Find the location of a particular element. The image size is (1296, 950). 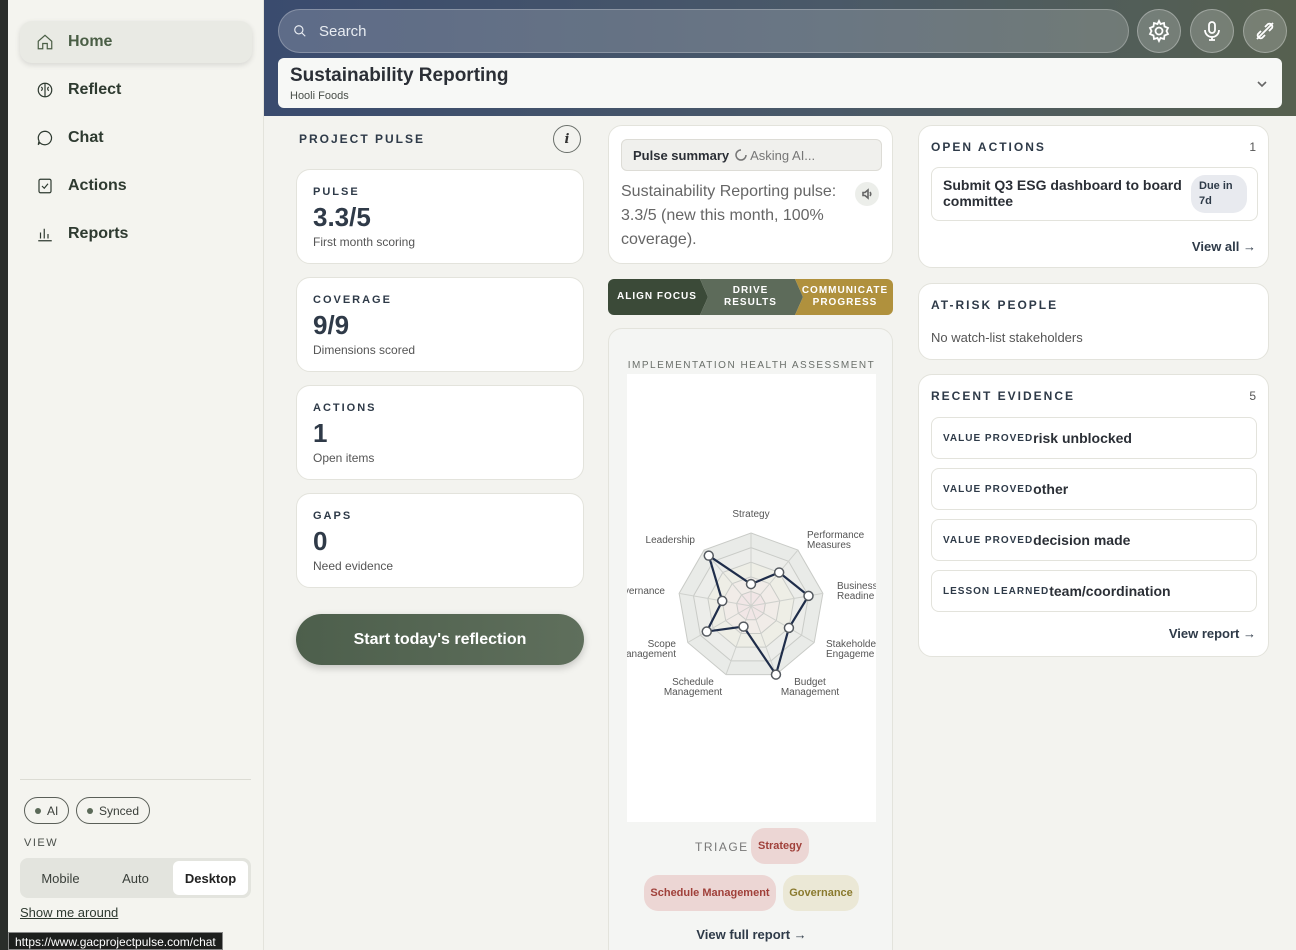

stat-description: Dimensions scored is located at coordinates (364, 350).